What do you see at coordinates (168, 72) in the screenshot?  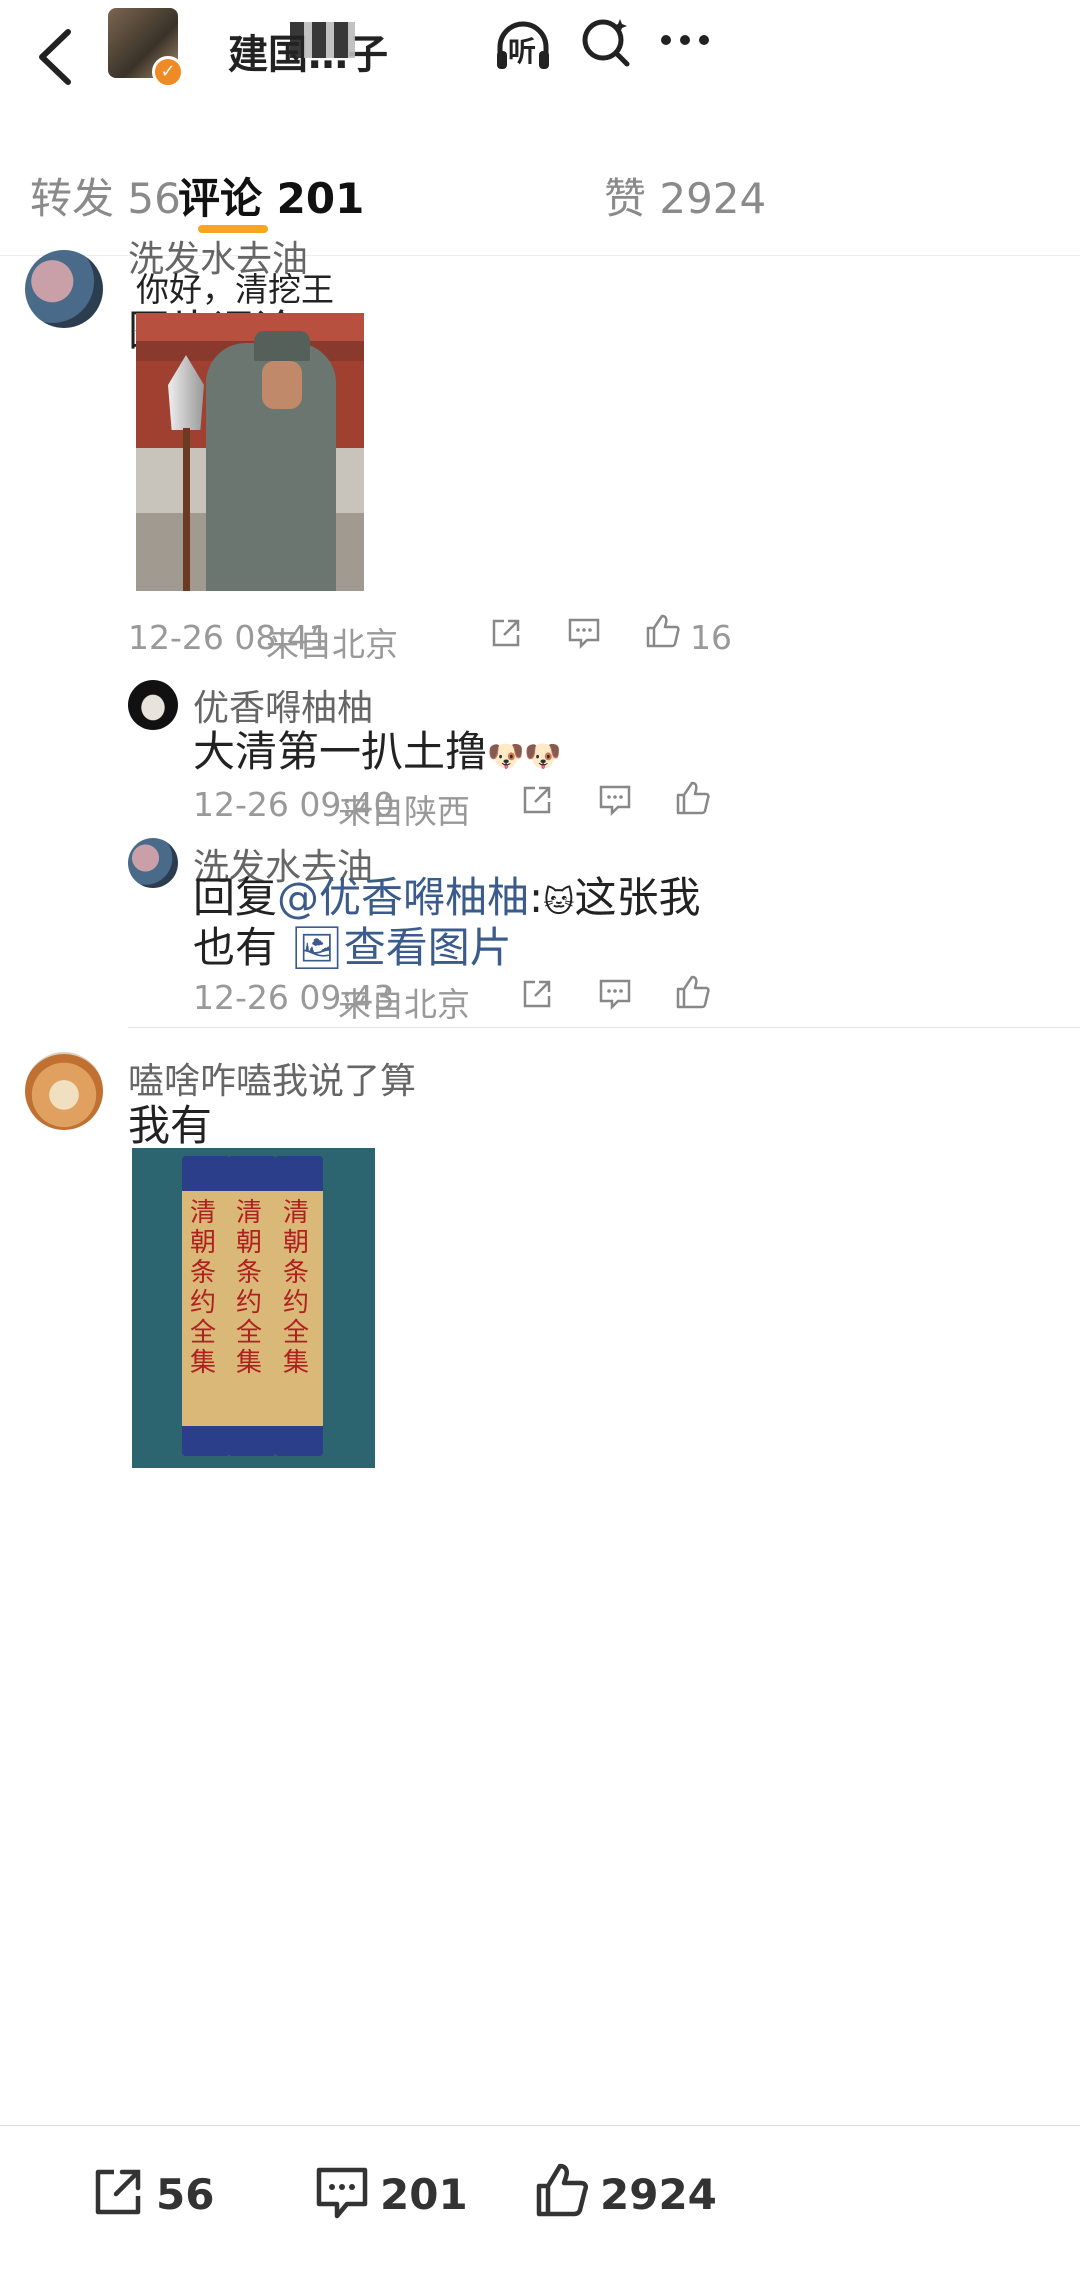 I see `verified-badge-icon: ✓` at bounding box center [168, 72].